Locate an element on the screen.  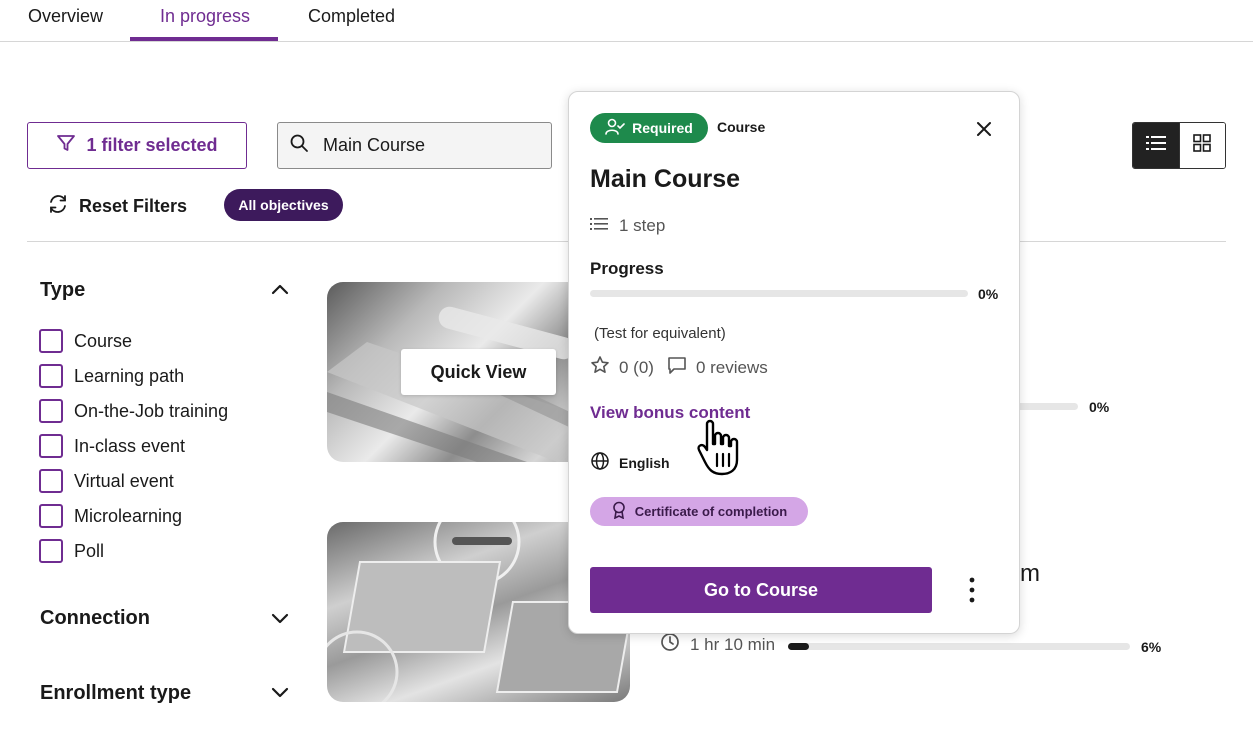
course-steps: 1 step is located at coordinates (627, 226).